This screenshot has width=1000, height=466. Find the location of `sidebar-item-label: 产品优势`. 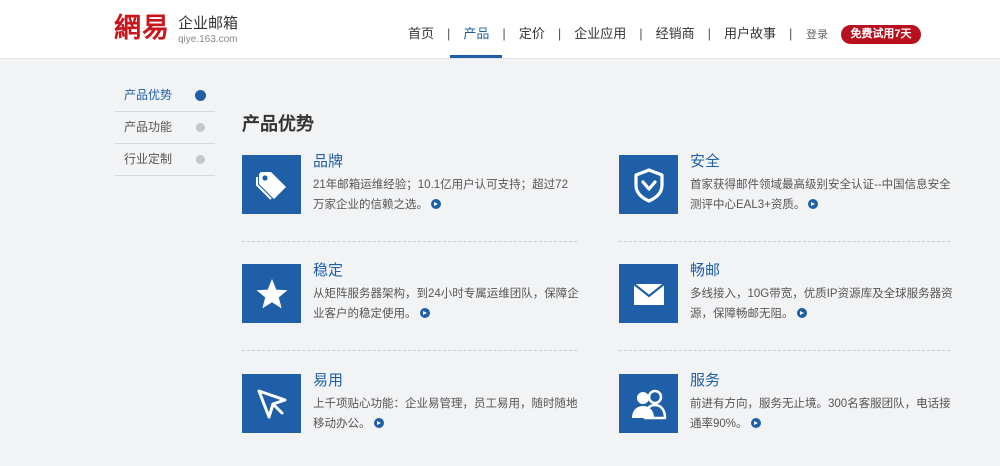

sidebar-item-label: 产品优势 is located at coordinates (148, 95).